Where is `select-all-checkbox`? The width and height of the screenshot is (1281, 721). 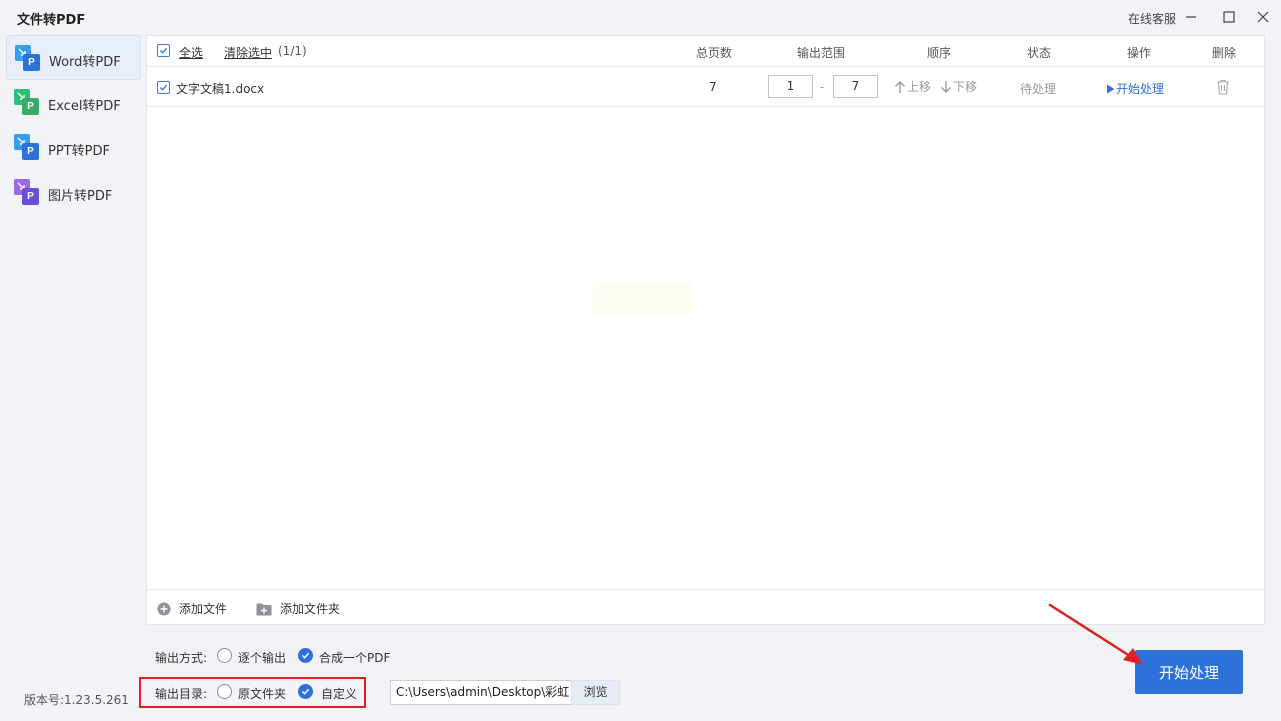 select-all-checkbox is located at coordinates (163, 50).